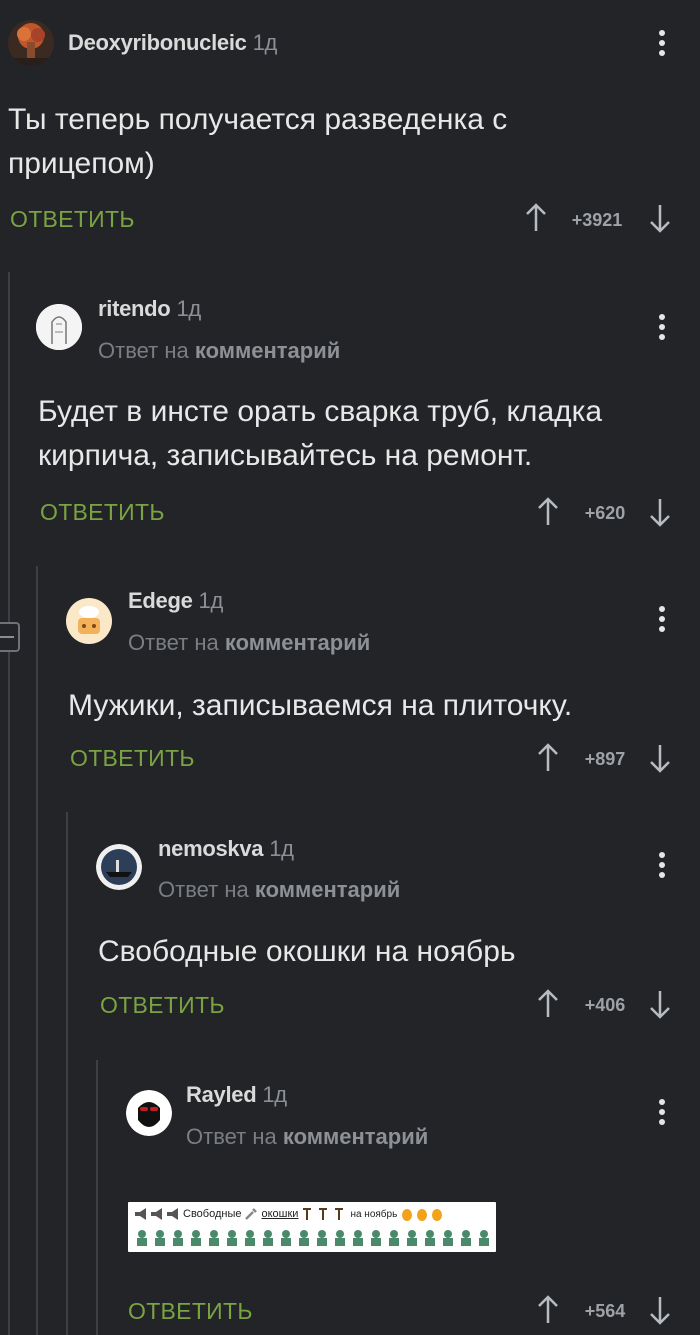 The image size is (700, 1335). What do you see at coordinates (251, 1214) in the screenshot?
I see `wrench-icon` at bounding box center [251, 1214].